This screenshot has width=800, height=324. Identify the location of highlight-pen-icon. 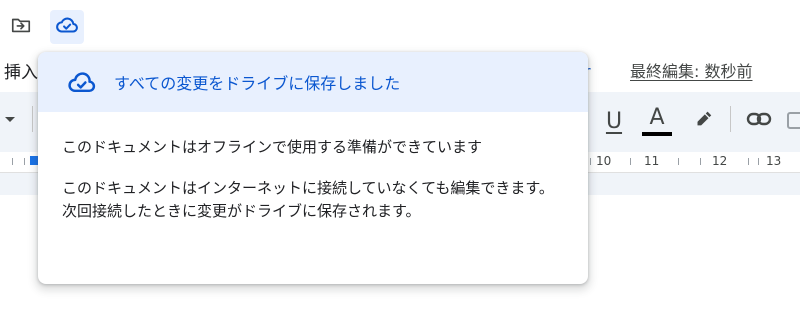
(703, 121).